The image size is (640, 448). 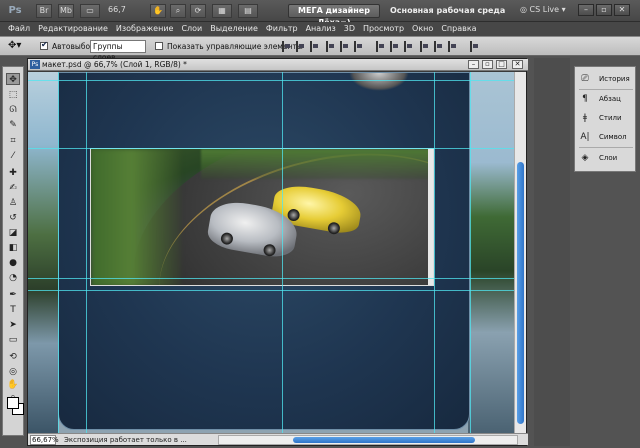 I want to click on align-left-icon, so click(x=330, y=46).